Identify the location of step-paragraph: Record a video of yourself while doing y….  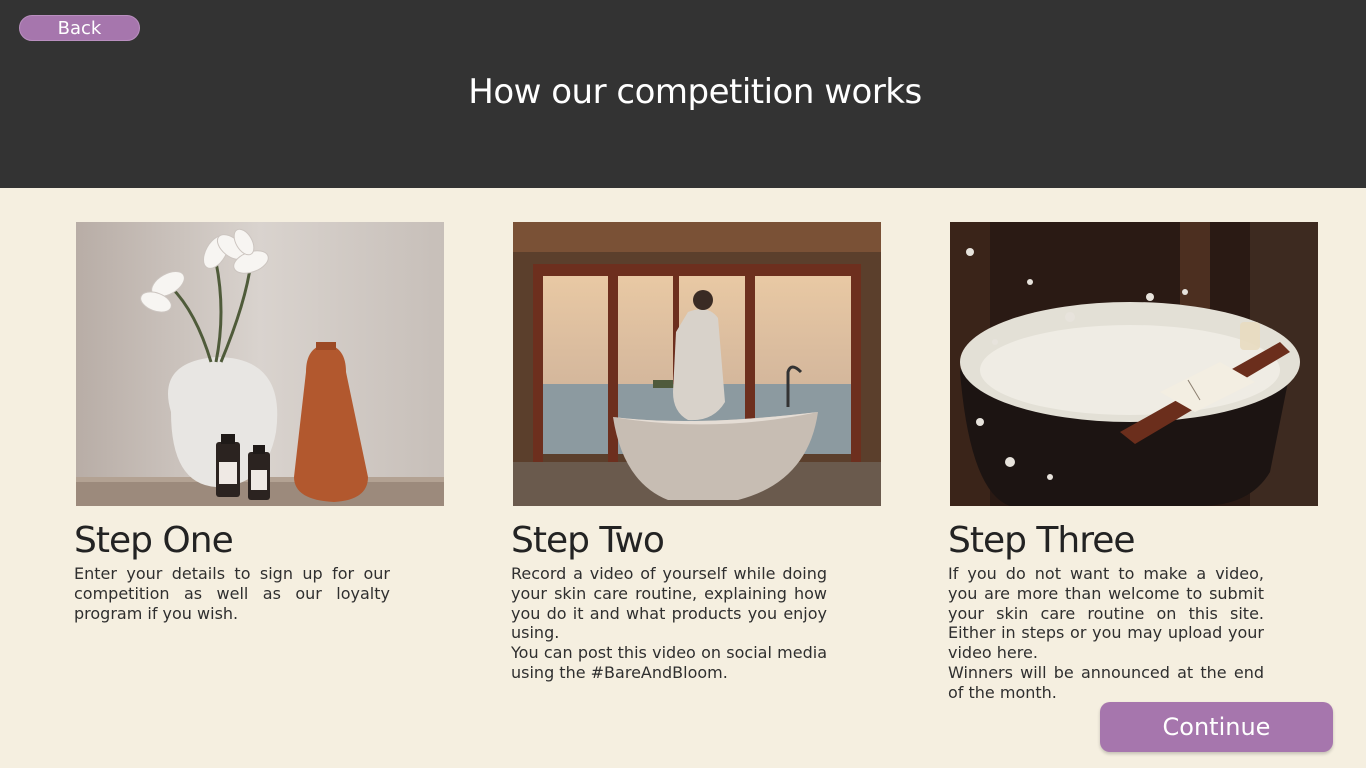
(669, 603).